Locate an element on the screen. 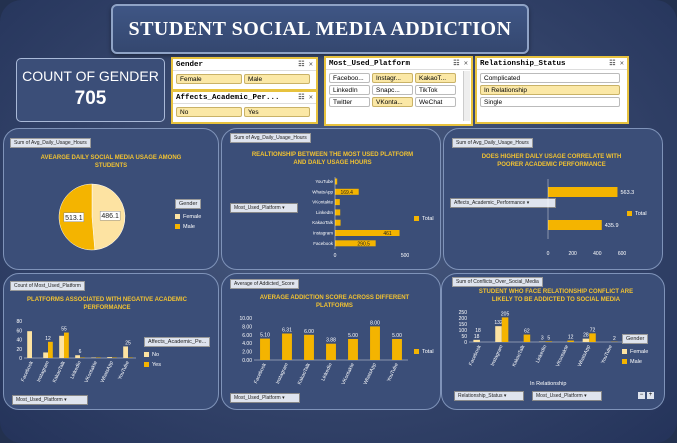 This screenshot has height=443, width=677. chart-legend: Gender Female Male is located at coordinates (635, 349).